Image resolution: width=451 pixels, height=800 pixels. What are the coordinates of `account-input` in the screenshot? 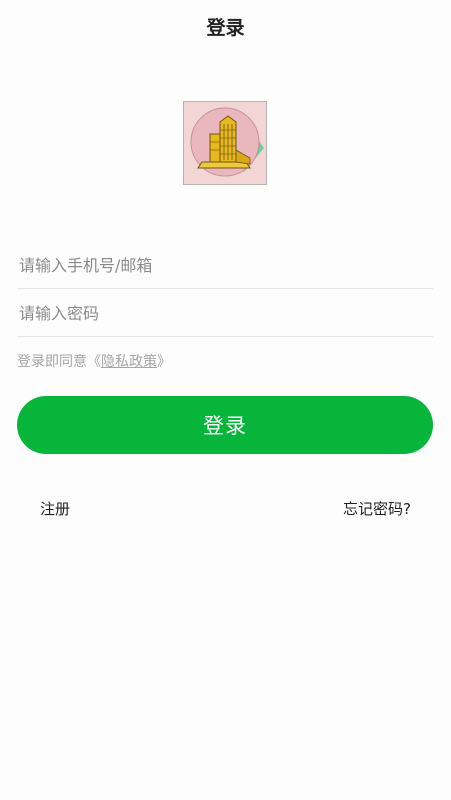 It's located at (227, 265).